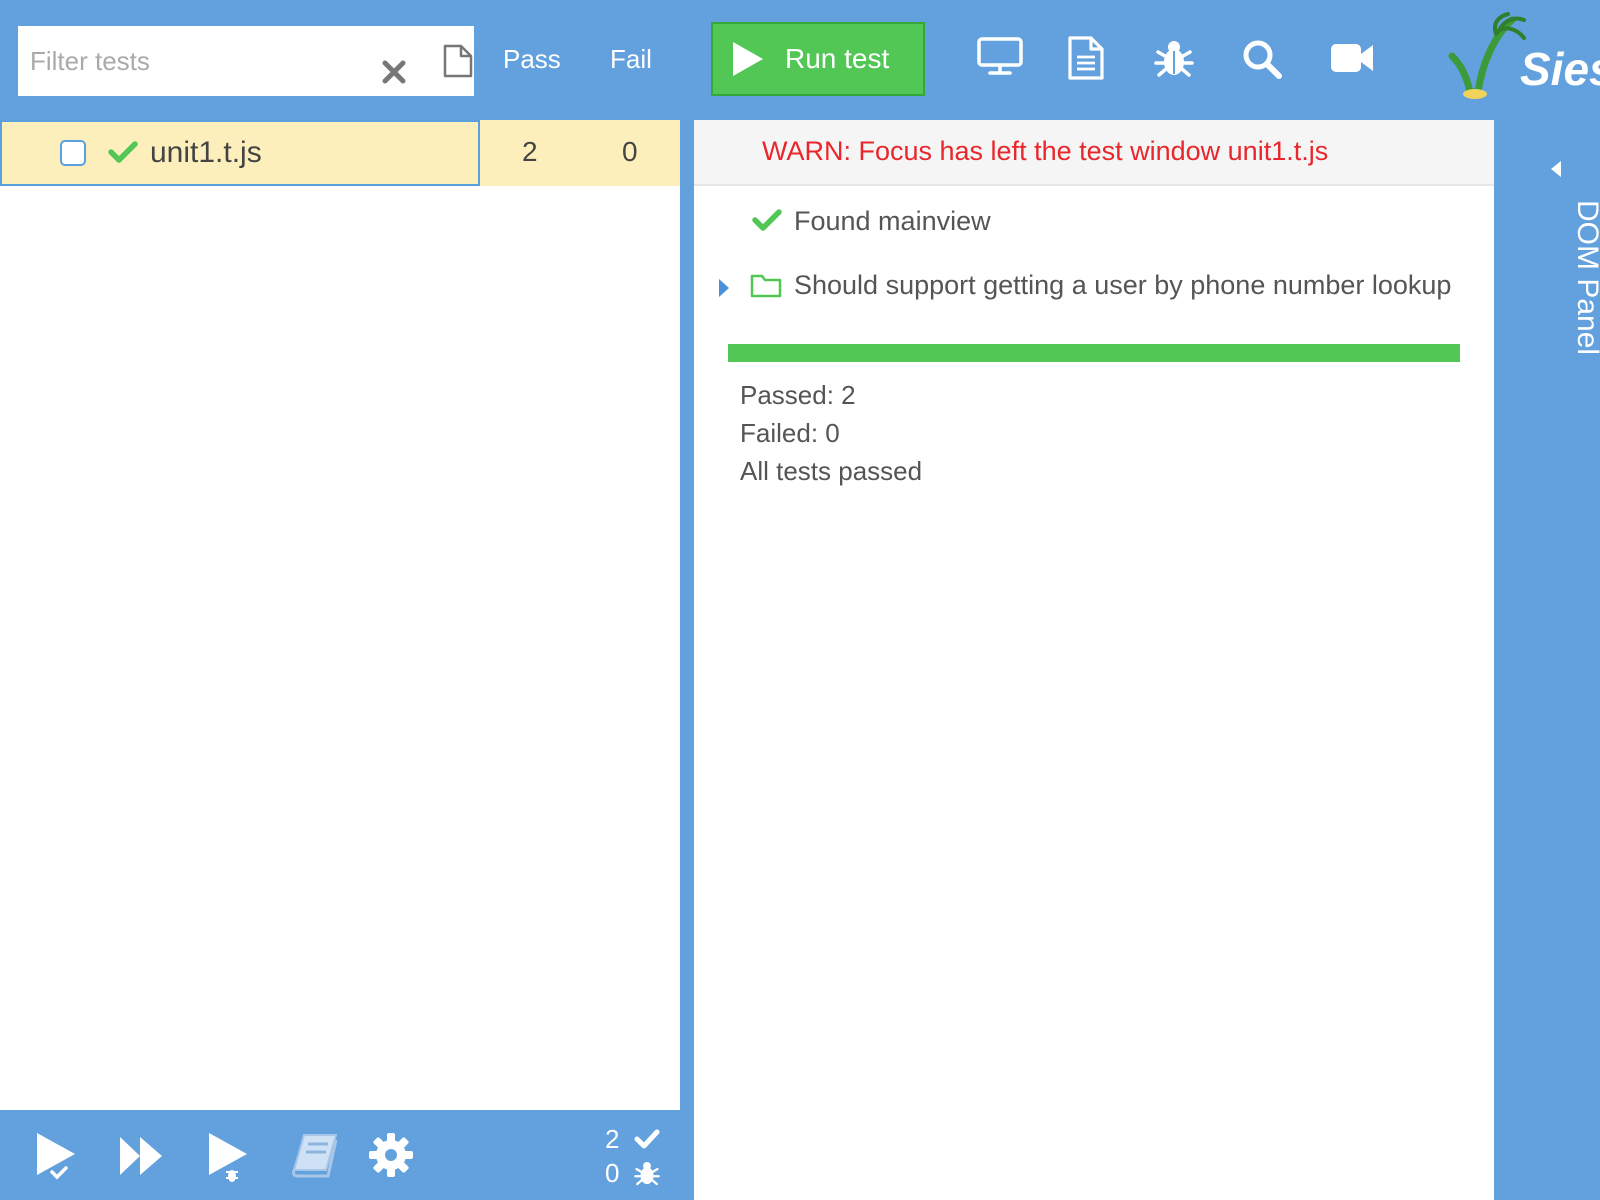  I want to click on assertion-text: Found mainview, so click(892, 221).